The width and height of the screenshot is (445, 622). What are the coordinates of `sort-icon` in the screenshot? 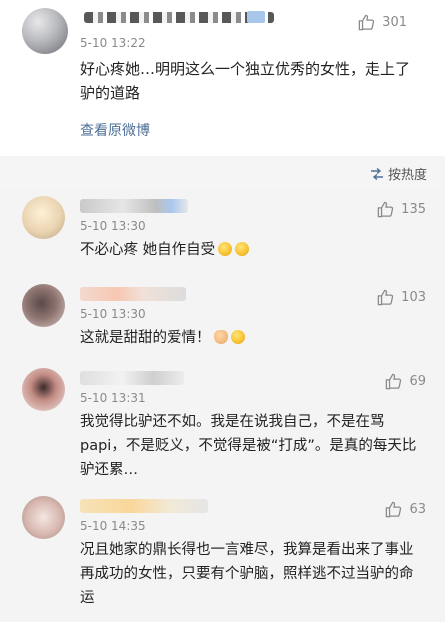 It's located at (376, 173).